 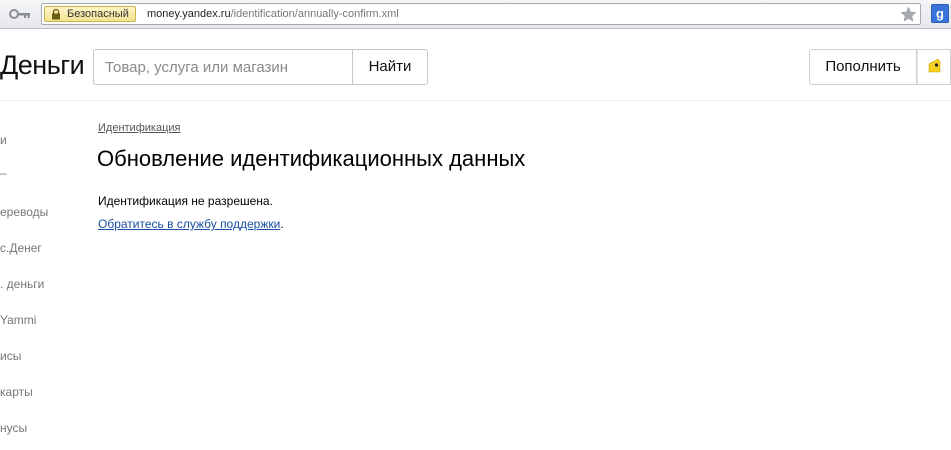 I want to click on page-title: Обновление идентификационных данных, so click(x=311, y=158).